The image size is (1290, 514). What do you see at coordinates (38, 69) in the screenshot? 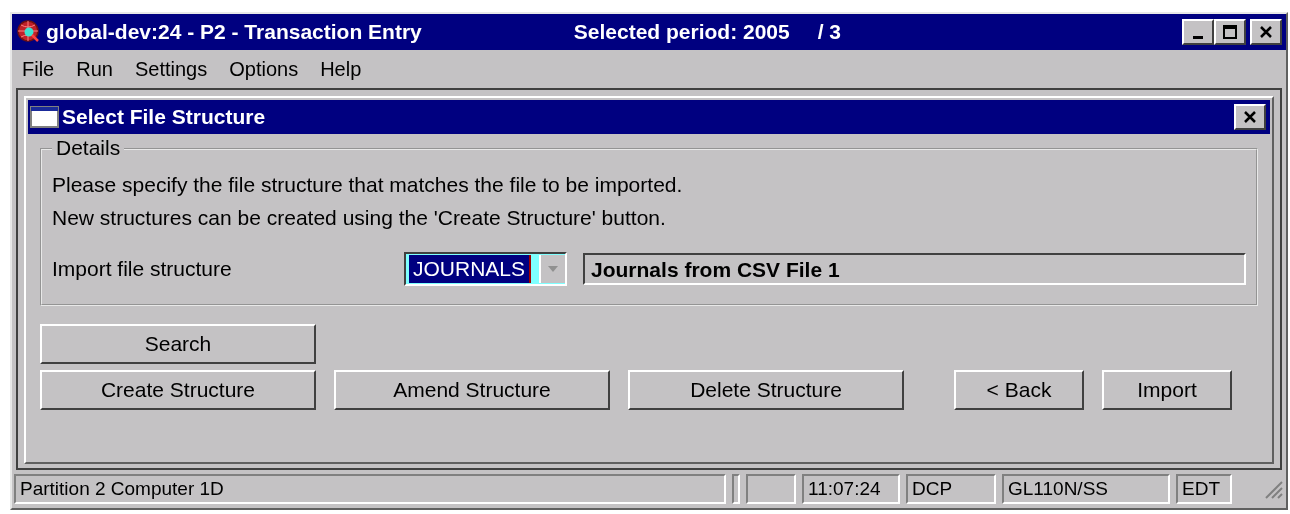
I see `menu-item: File` at bounding box center [38, 69].